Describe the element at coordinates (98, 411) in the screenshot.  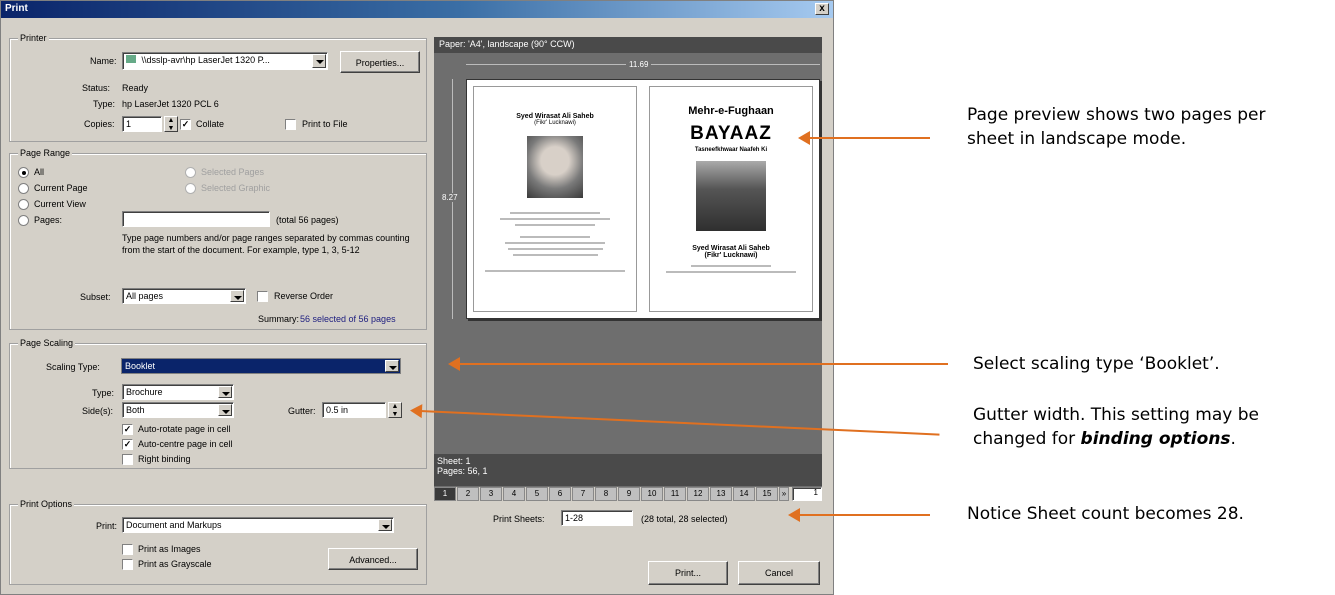
I see `sides-label: Side(s):` at that location.